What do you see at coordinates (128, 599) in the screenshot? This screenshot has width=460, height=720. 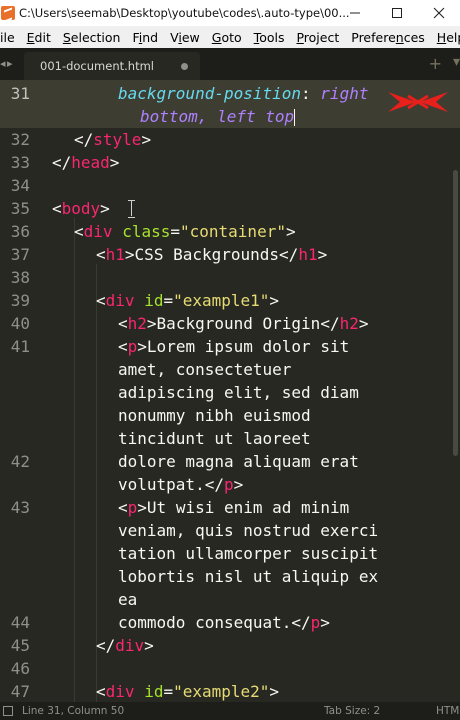 I see `code-line-43-wrap: ea` at bounding box center [128, 599].